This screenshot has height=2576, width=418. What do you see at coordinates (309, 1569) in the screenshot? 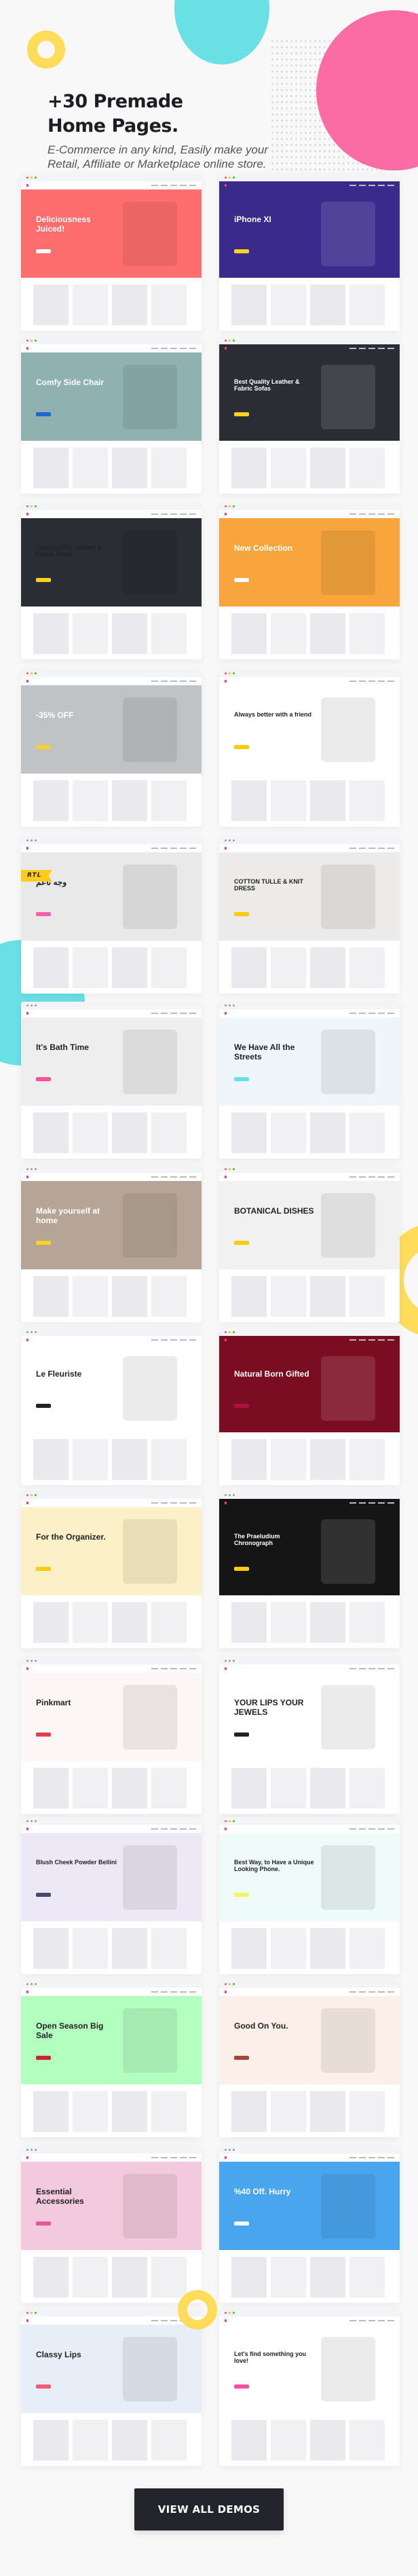
I see `demo-thumbnail: The Praeludium Chronograph` at bounding box center [309, 1569].